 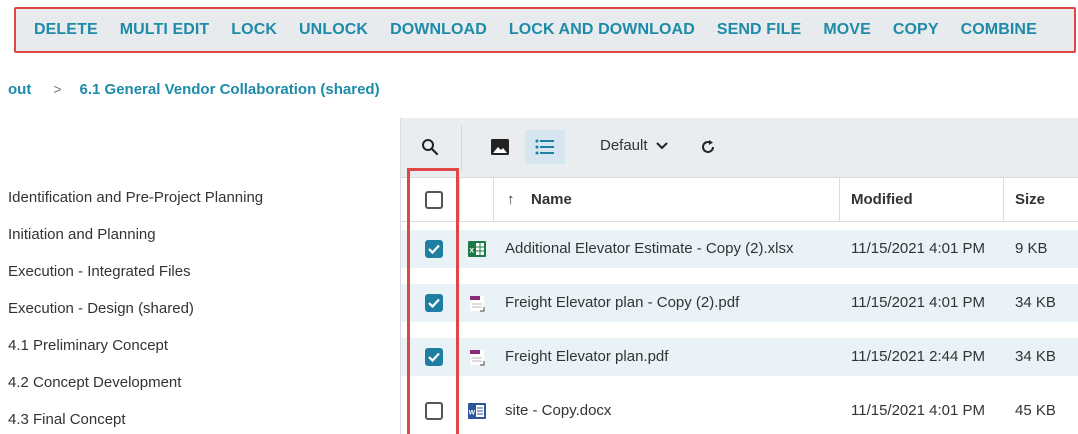 I want to click on file-name: Freight Elevator plan - Copy (2).pdf, so click(x=622, y=302).